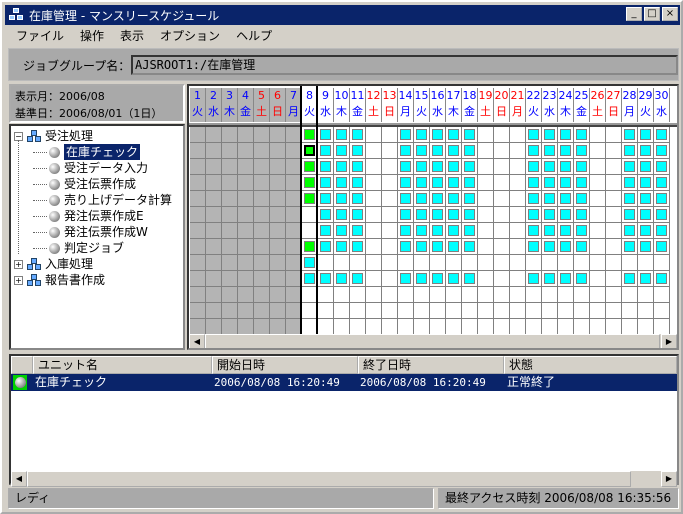 The height and width of the screenshot is (514, 683). What do you see at coordinates (90, 168) in the screenshot?
I see `tree-node: 受注データ入力` at bounding box center [90, 168].